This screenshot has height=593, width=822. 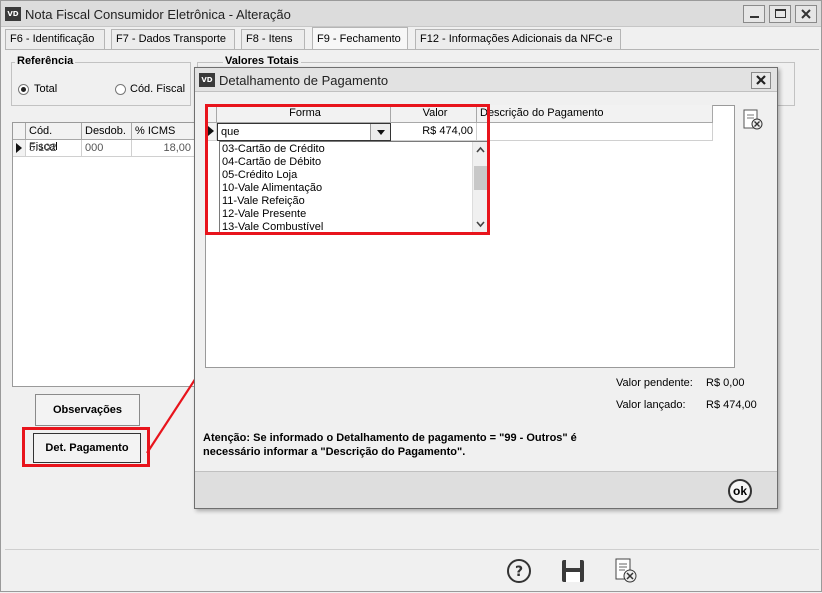 What do you see at coordinates (595, 132) in the screenshot?
I see `descricao-cell` at bounding box center [595, 132].